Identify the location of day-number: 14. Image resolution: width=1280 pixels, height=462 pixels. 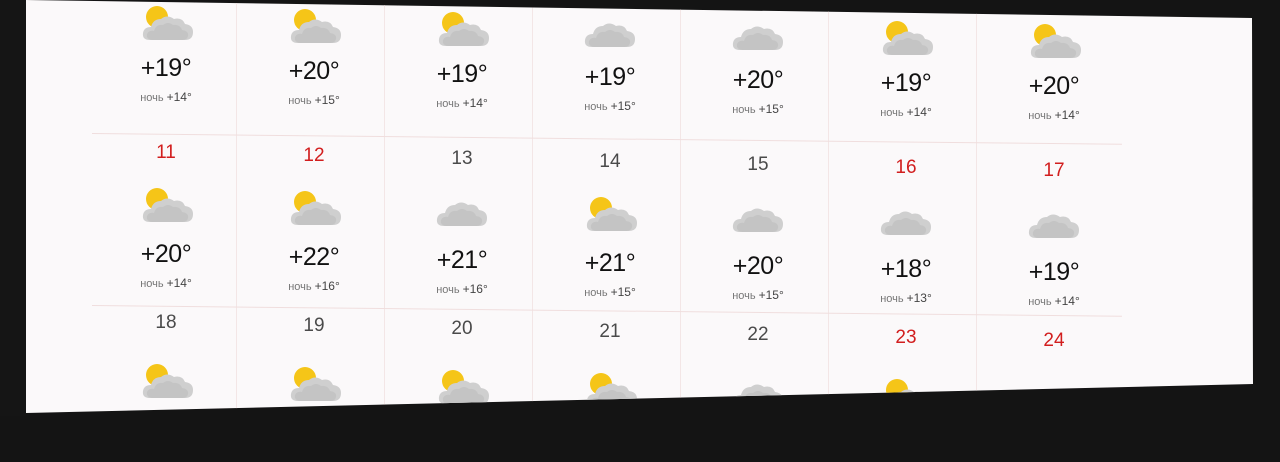
(610, 161).